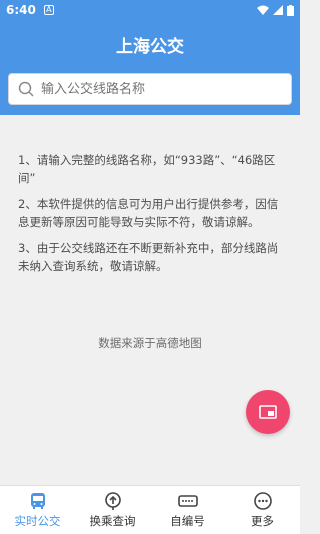  Describe the element at coordinates (112, 521) in the screenshot. I see `tab-label: 换乘查询` at that location.